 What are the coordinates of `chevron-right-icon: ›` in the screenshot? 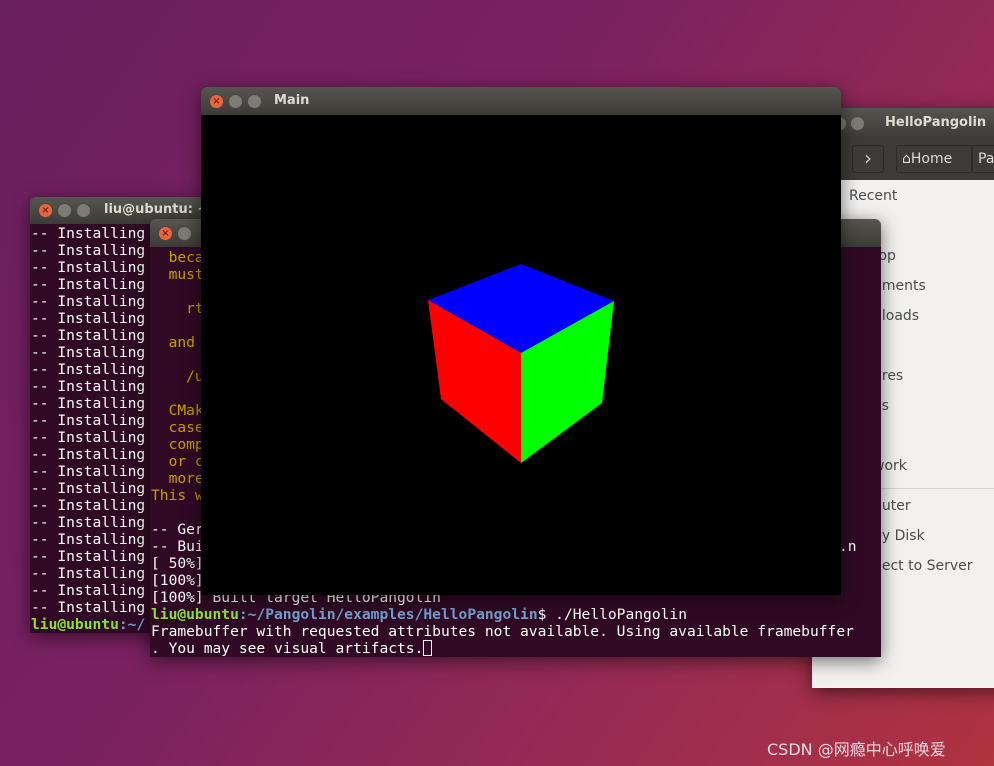 It's located at (868, 158).